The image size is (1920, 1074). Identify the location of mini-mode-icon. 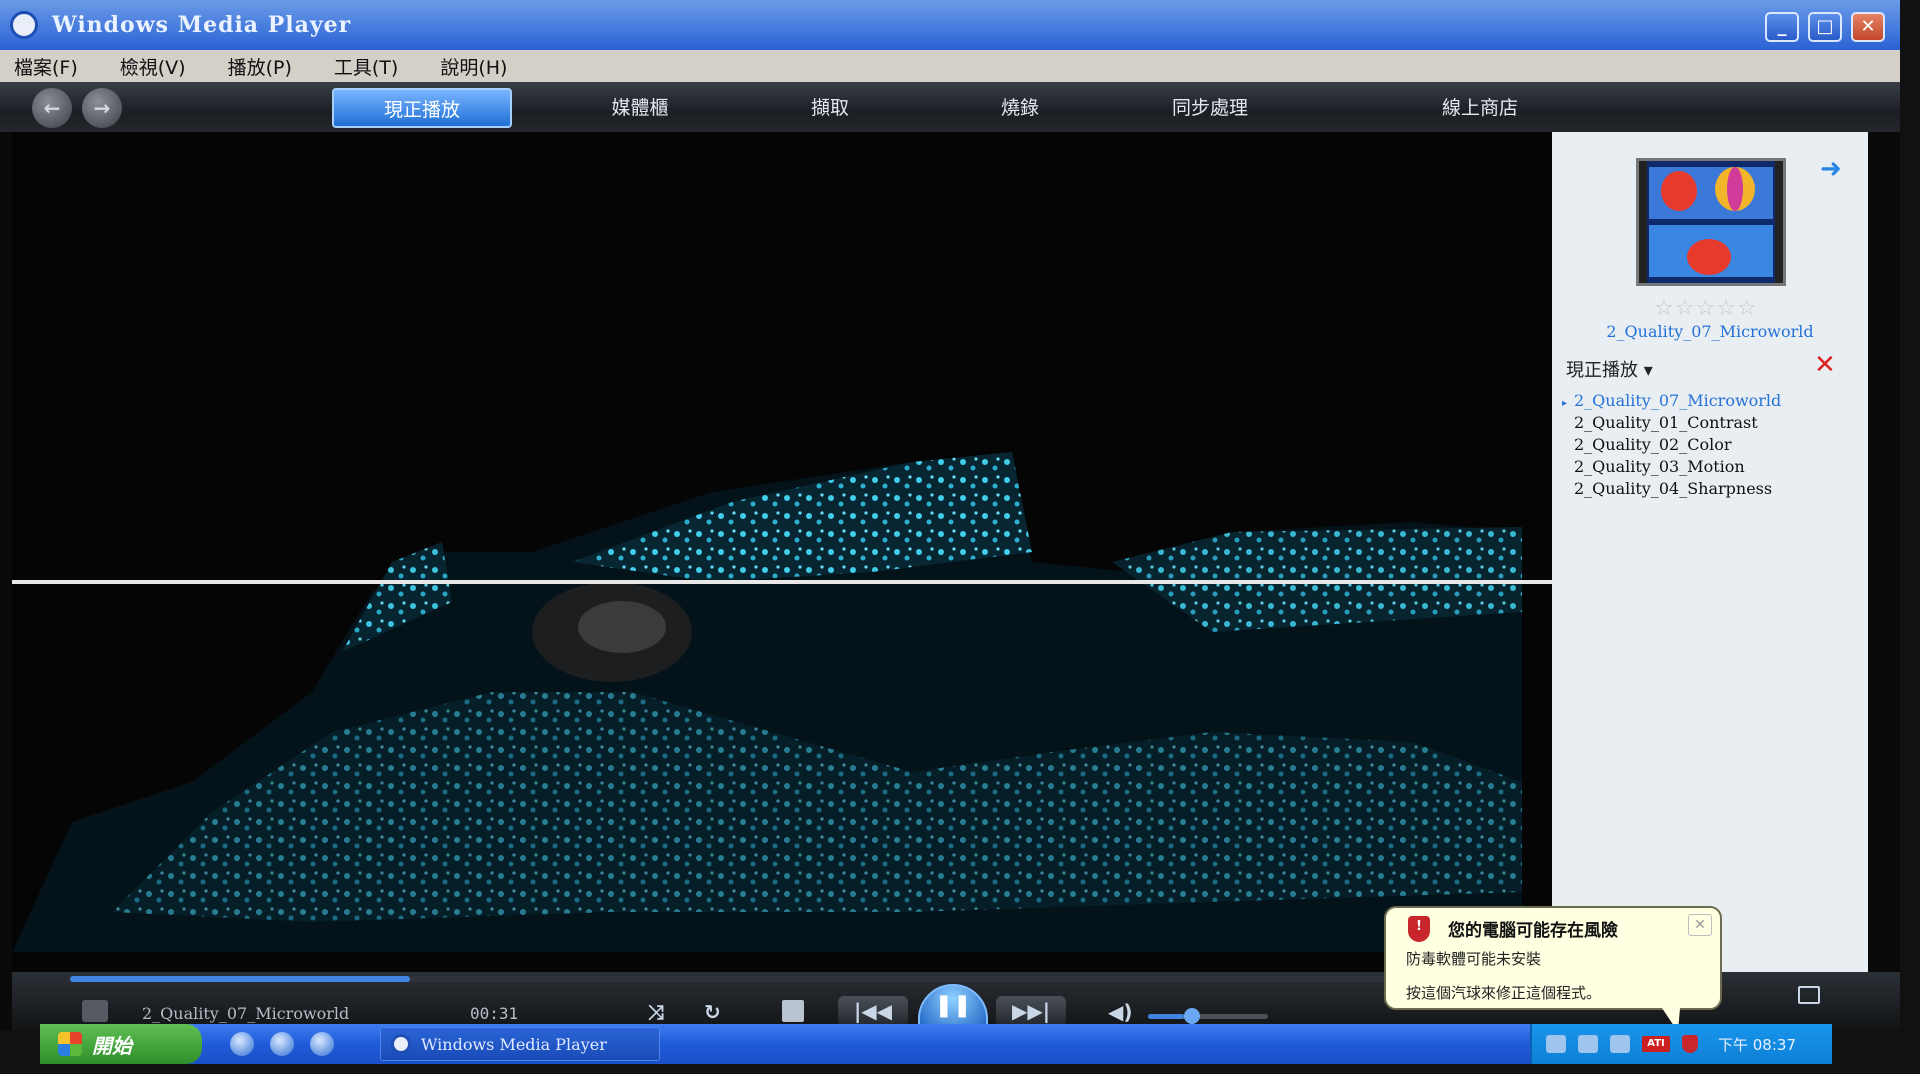
(1809, 995).